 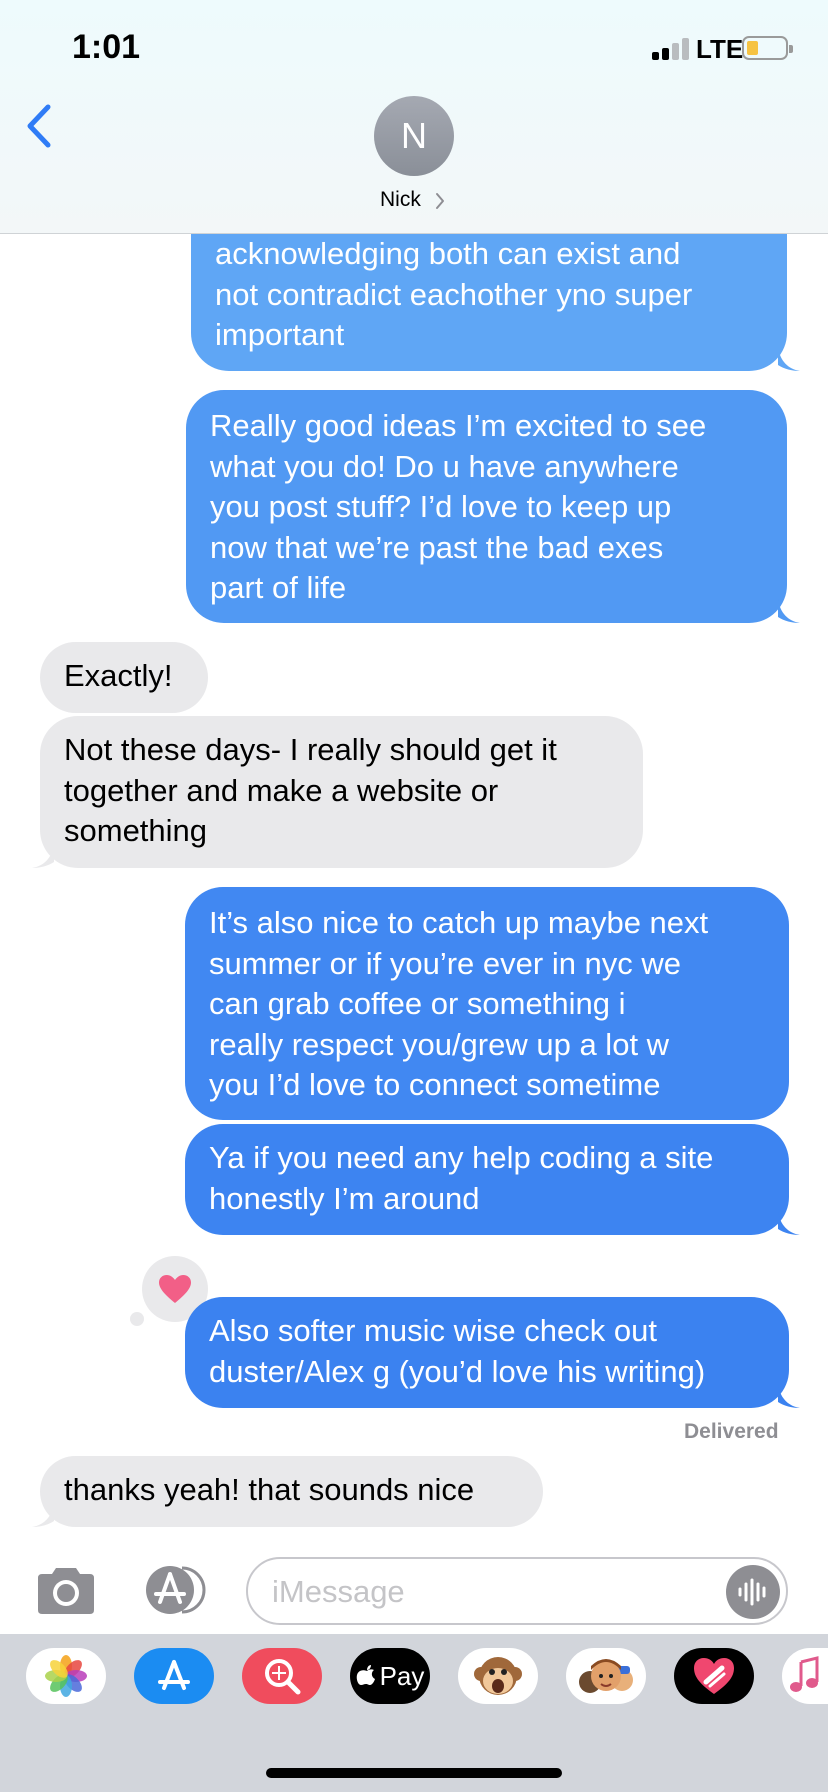 I want to click on chevron-left-icon, so click(x=42, y=126).